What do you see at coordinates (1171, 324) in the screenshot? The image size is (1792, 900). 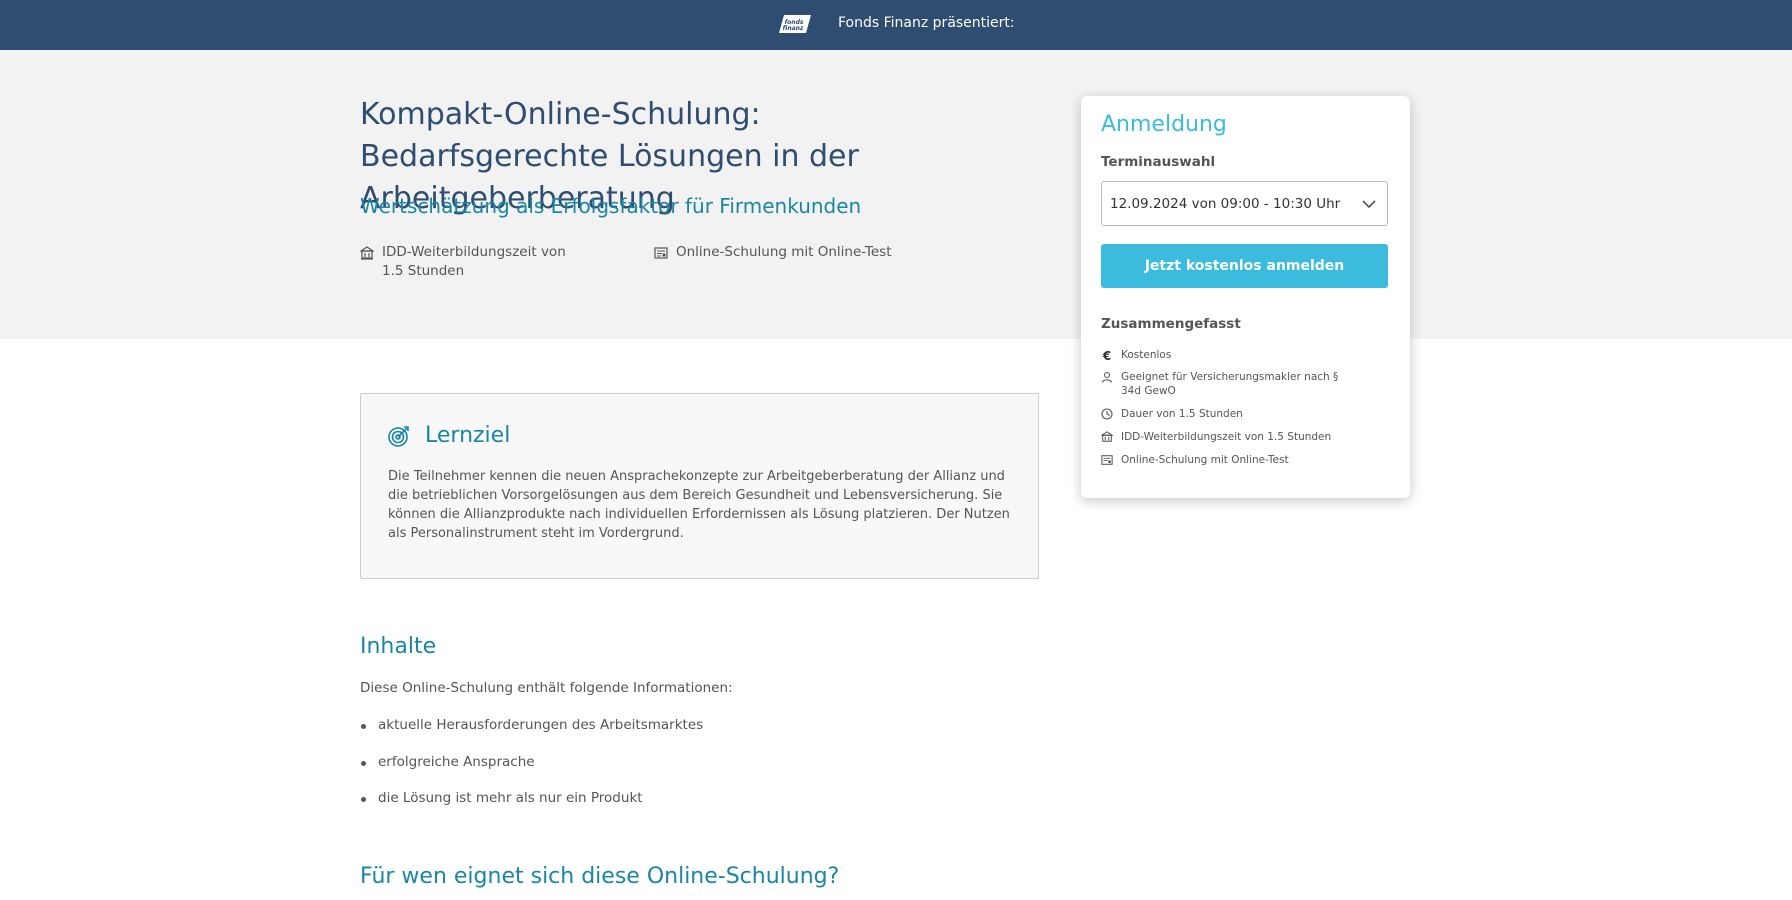 I see `summary-heading: Zusammengefasst` at bounding box center [1171, 324].